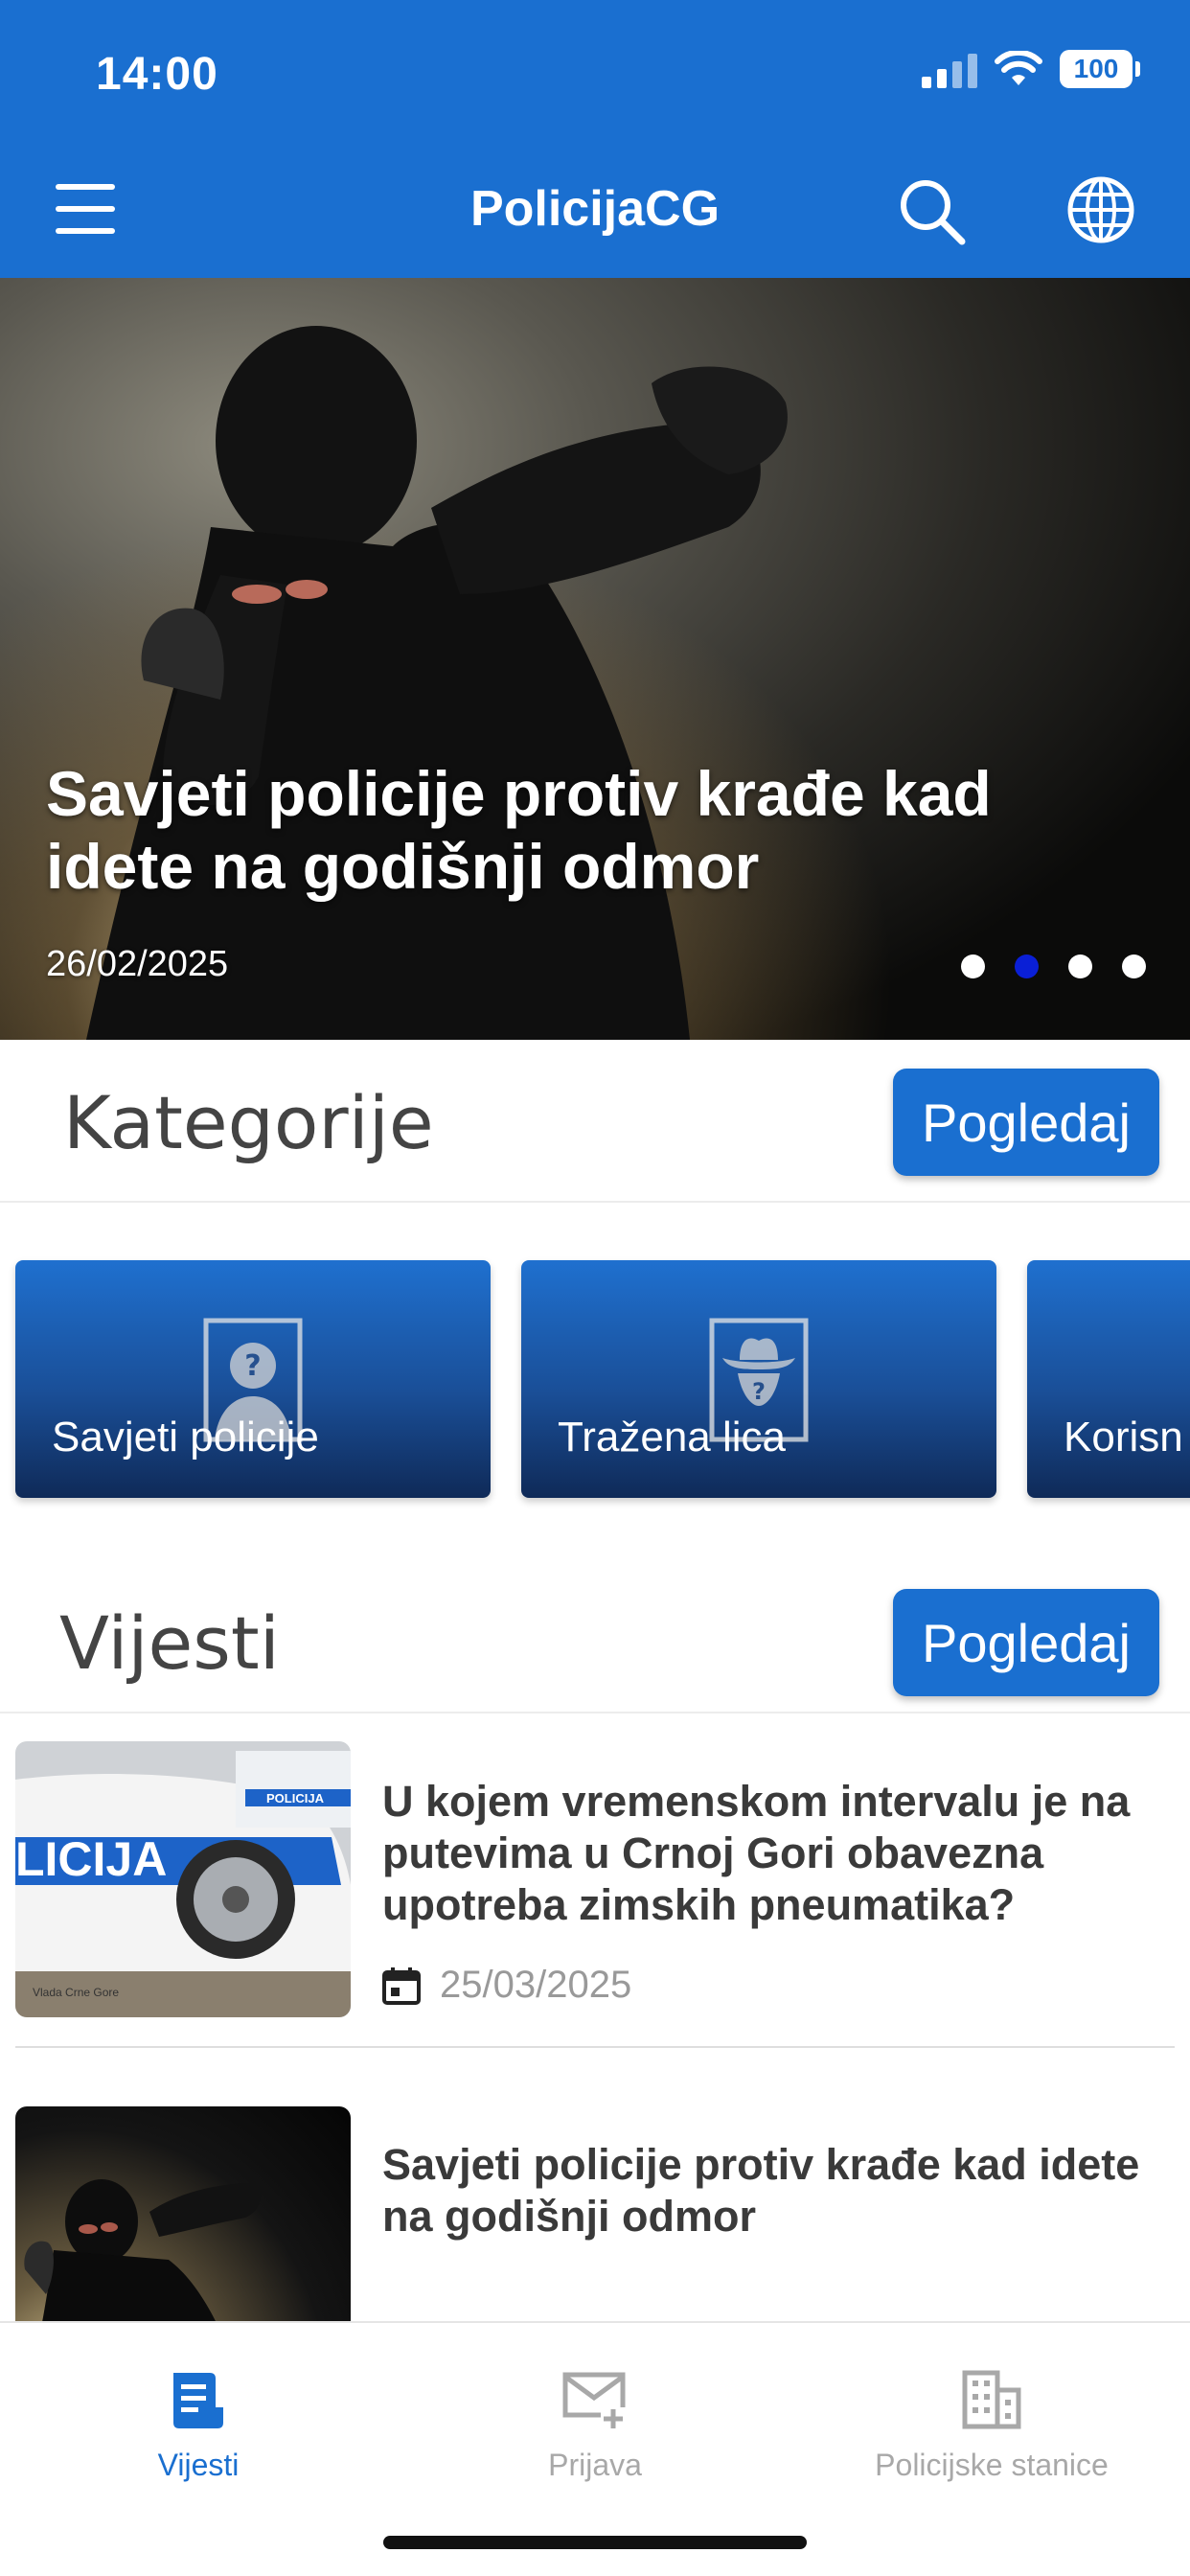 This screenshot has width=1190, height=2576. What do you see at coordinates (1026, 1122) in the screenshot?
I see `categories-view-button: Pogledaj` at bounding box center [1026, 1122].